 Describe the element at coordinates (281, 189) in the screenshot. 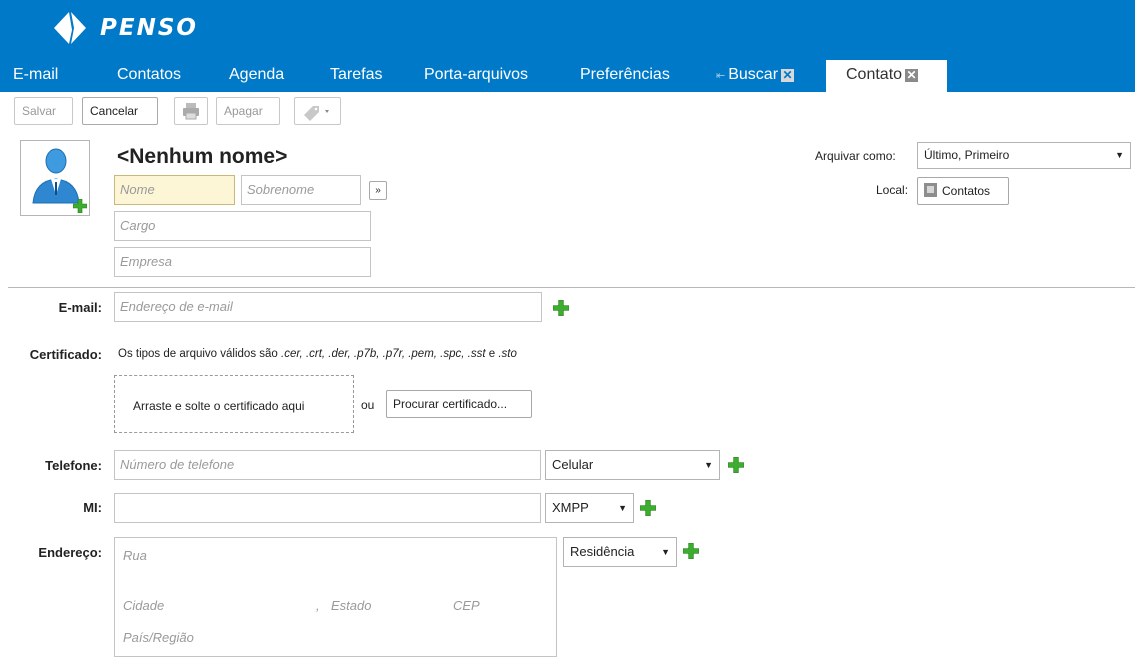

I see `placeholder: Sobrenome` at that location.